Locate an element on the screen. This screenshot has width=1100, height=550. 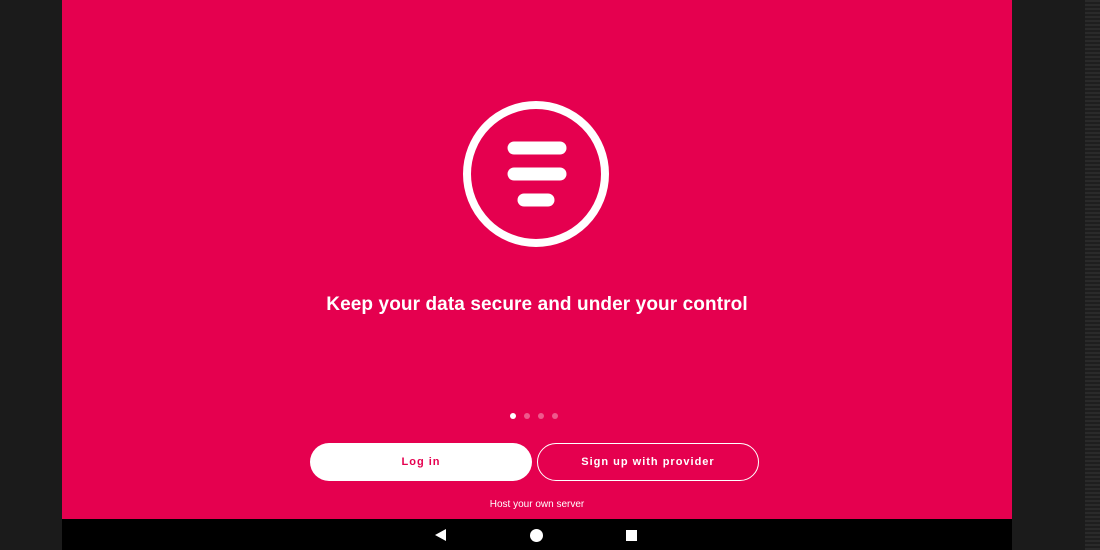
host-own-server-link: Host your own server is located at coordinates (537, 504).